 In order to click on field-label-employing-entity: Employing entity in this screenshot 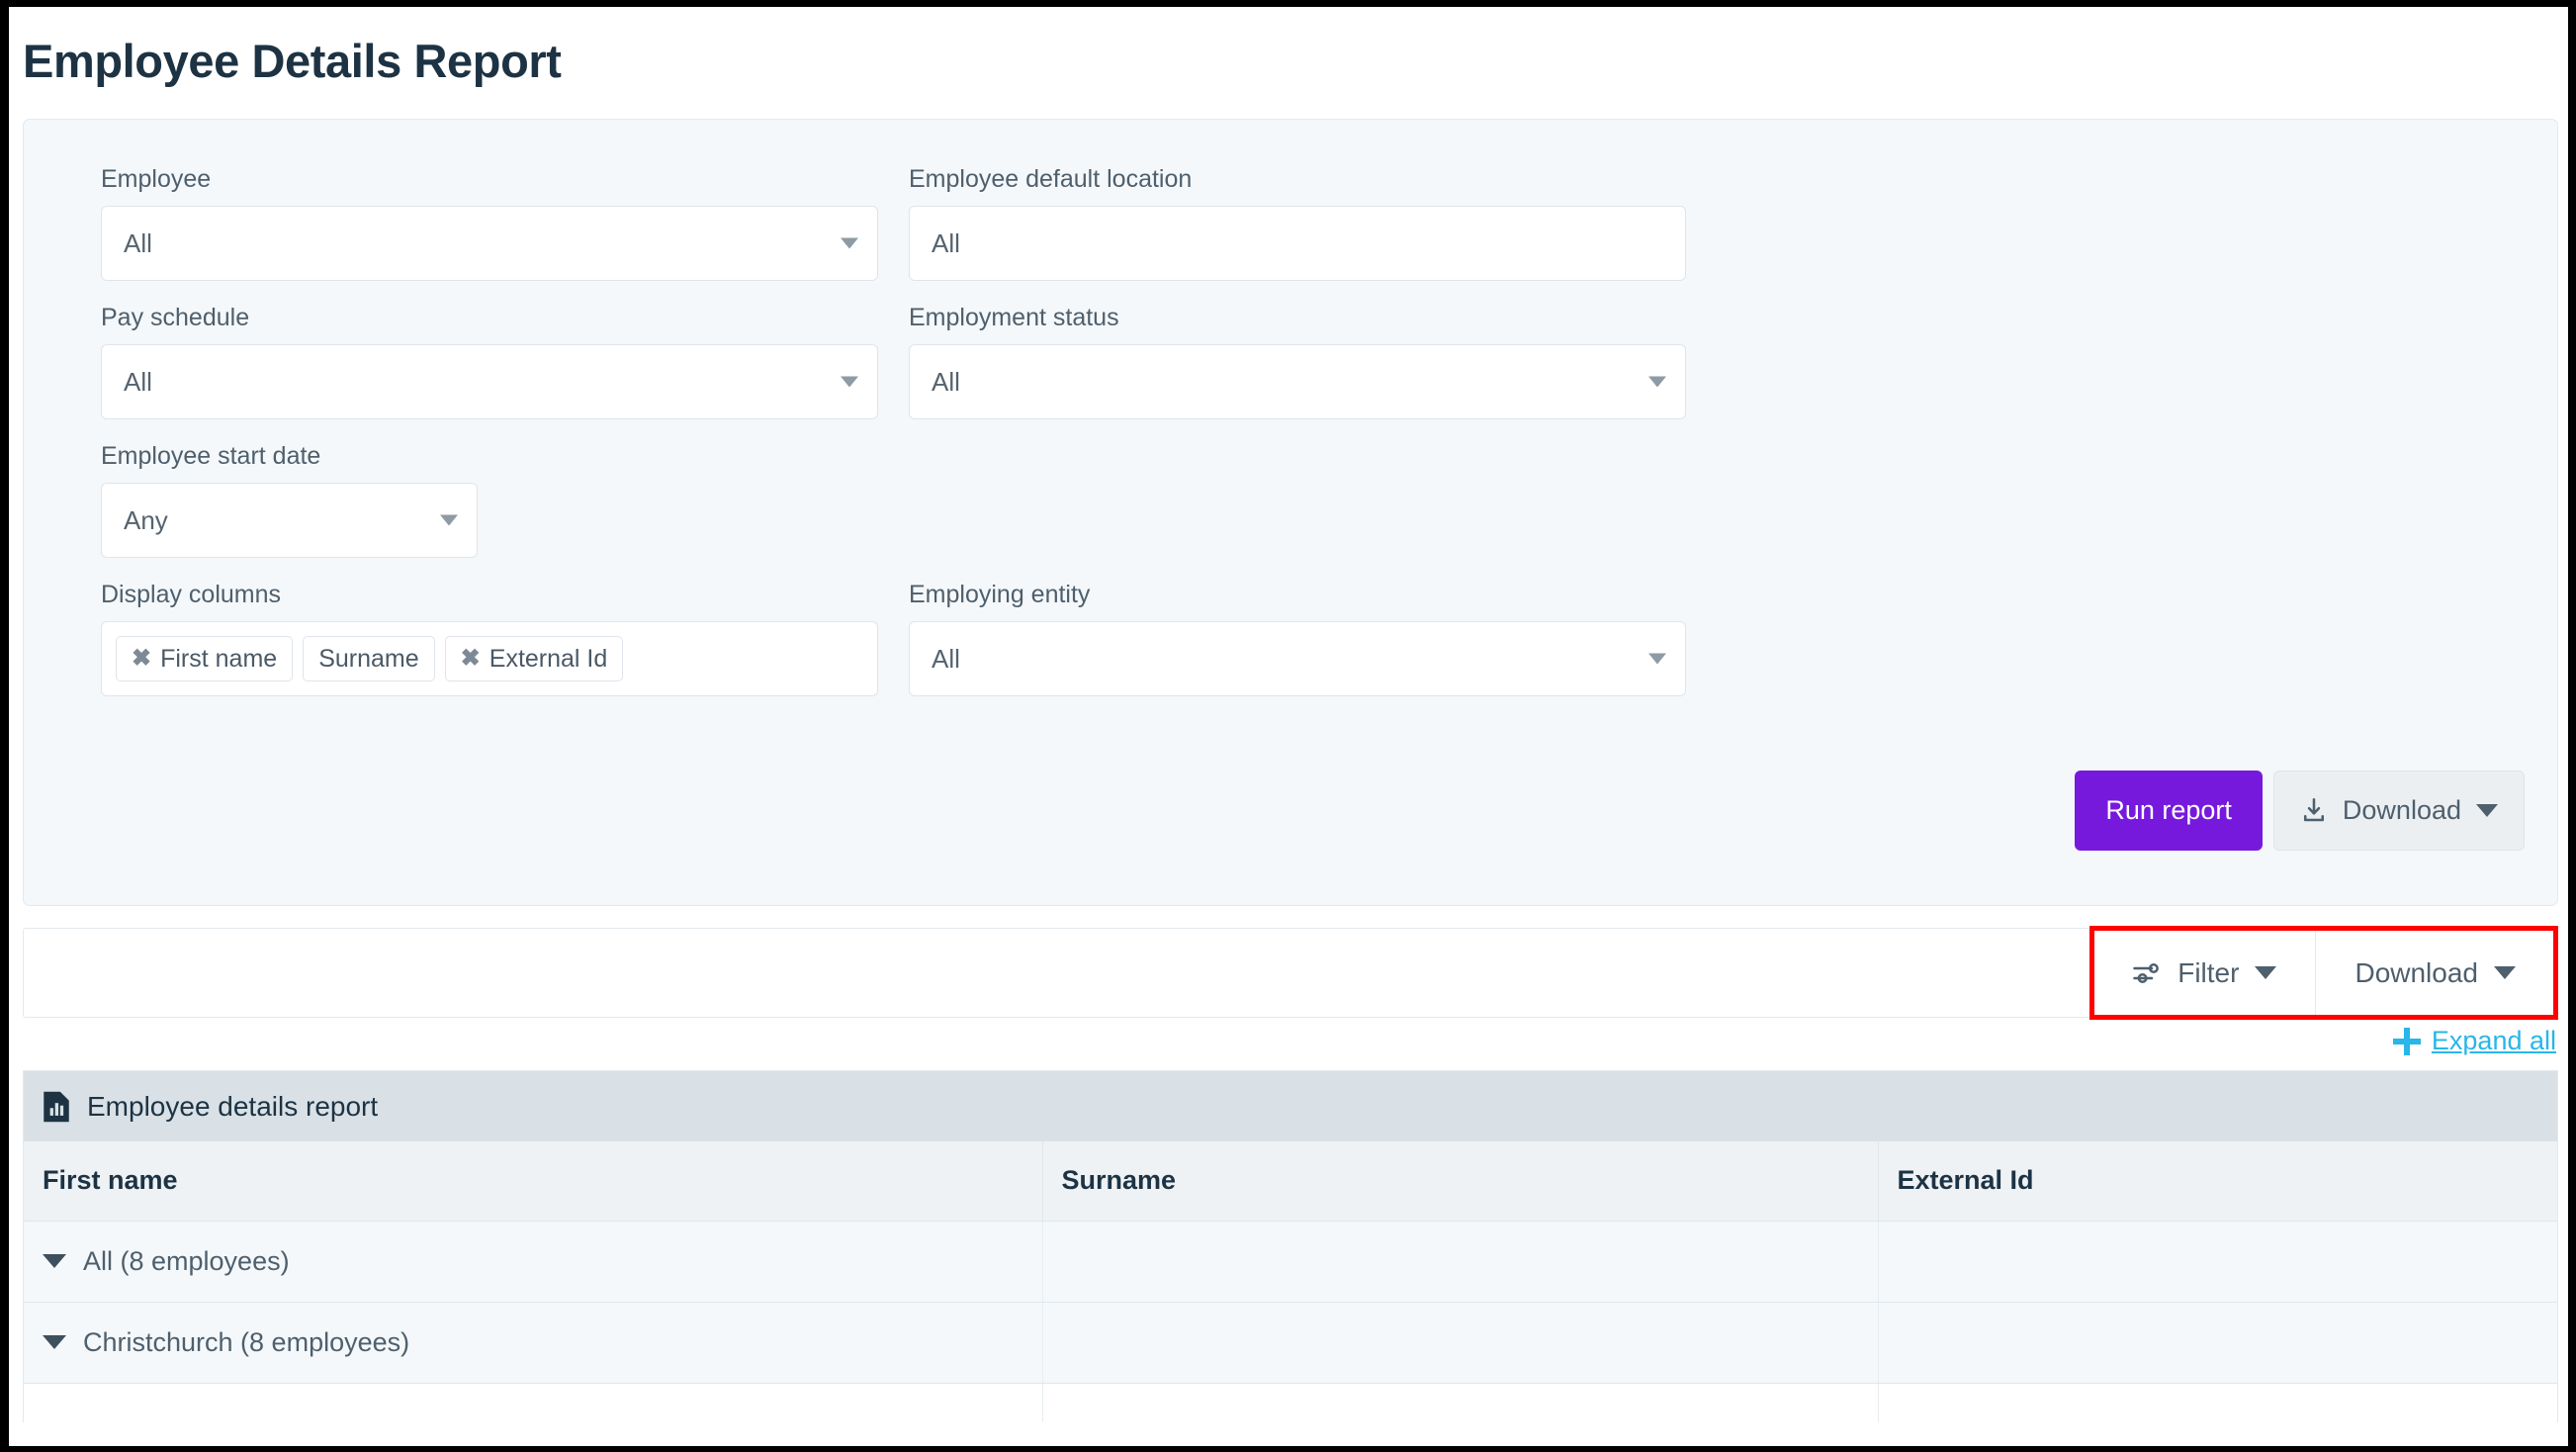, I will do `click(1000, 595)`.